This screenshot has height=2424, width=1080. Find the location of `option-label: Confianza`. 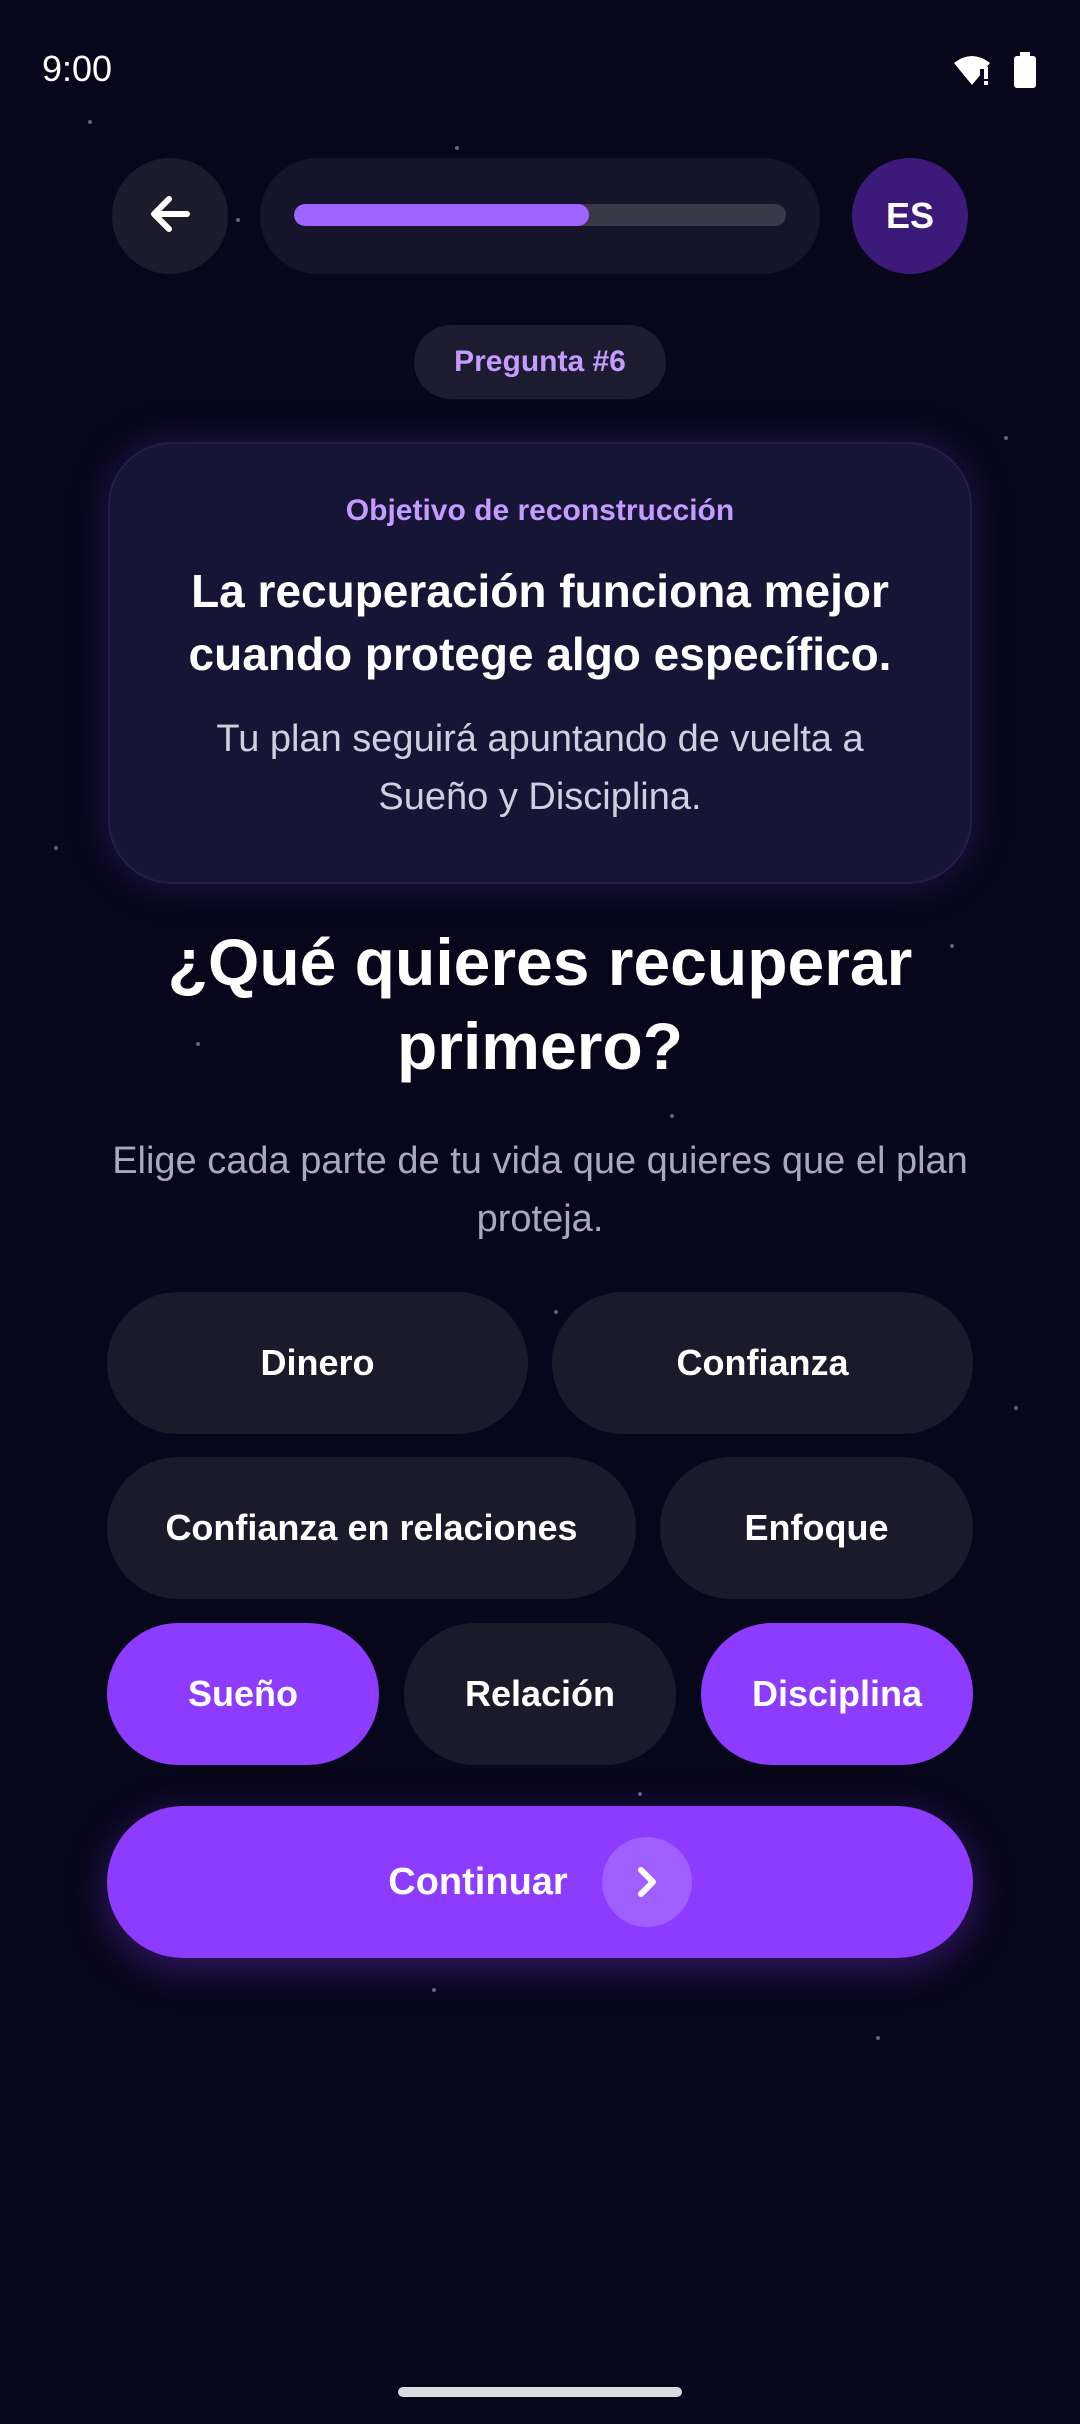

option-label: Confianza is located at coordinates (762, 1362).